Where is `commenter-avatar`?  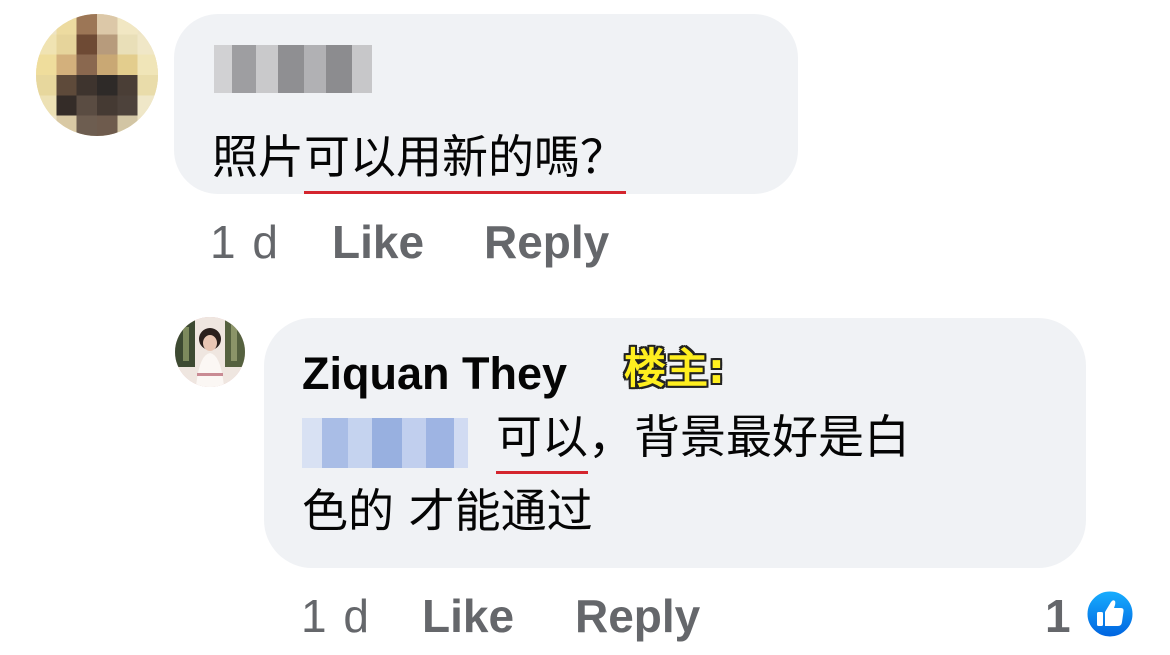 commenter-avatar is located at coordinates (97, 75).